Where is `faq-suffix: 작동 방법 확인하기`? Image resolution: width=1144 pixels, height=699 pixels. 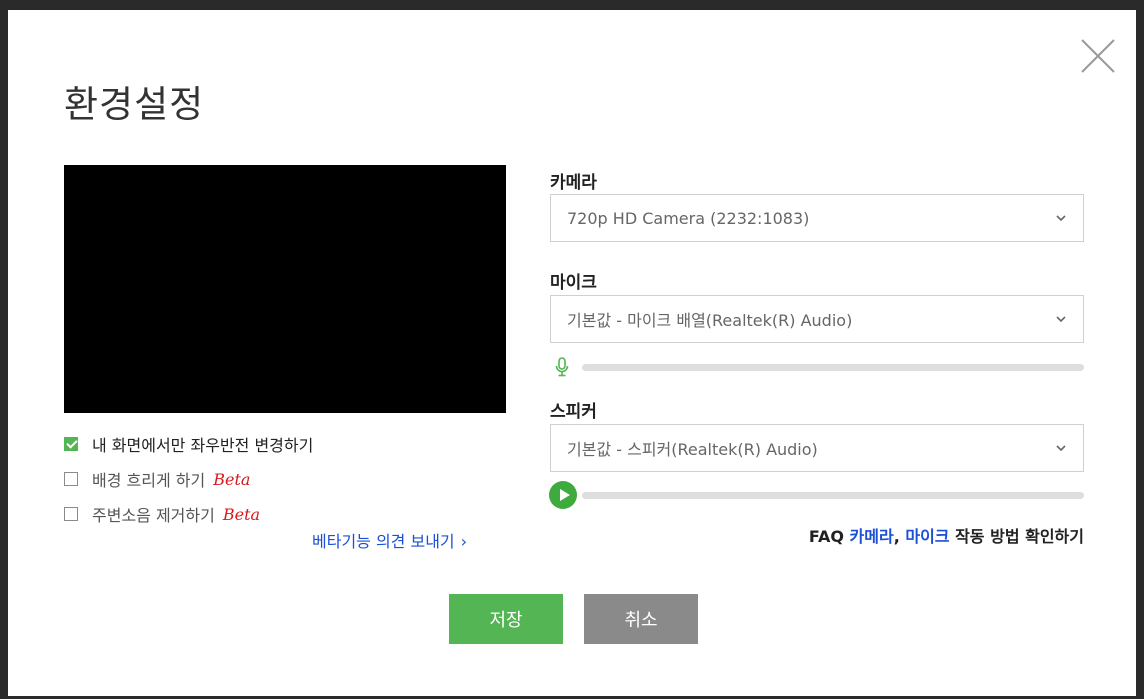 faq-suffix: 작동 방법 확인하기 is located at coordinates (1016, 536).